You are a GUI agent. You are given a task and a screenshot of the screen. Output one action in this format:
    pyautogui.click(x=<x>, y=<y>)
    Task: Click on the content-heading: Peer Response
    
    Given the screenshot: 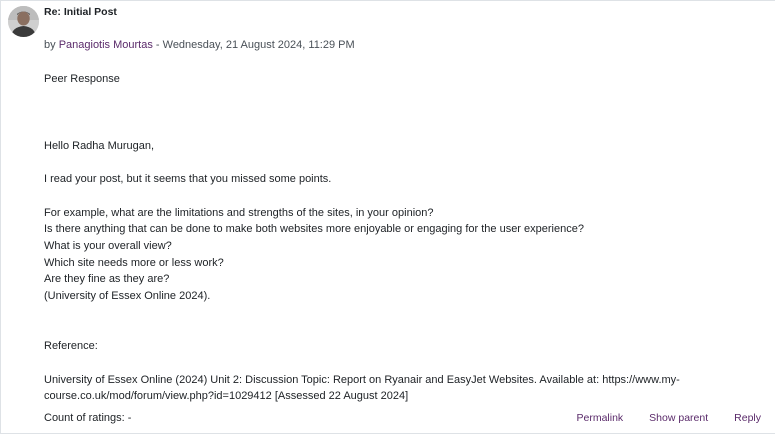 What is the action you would take?
    pyautogui.click(x=82, y=79)
    